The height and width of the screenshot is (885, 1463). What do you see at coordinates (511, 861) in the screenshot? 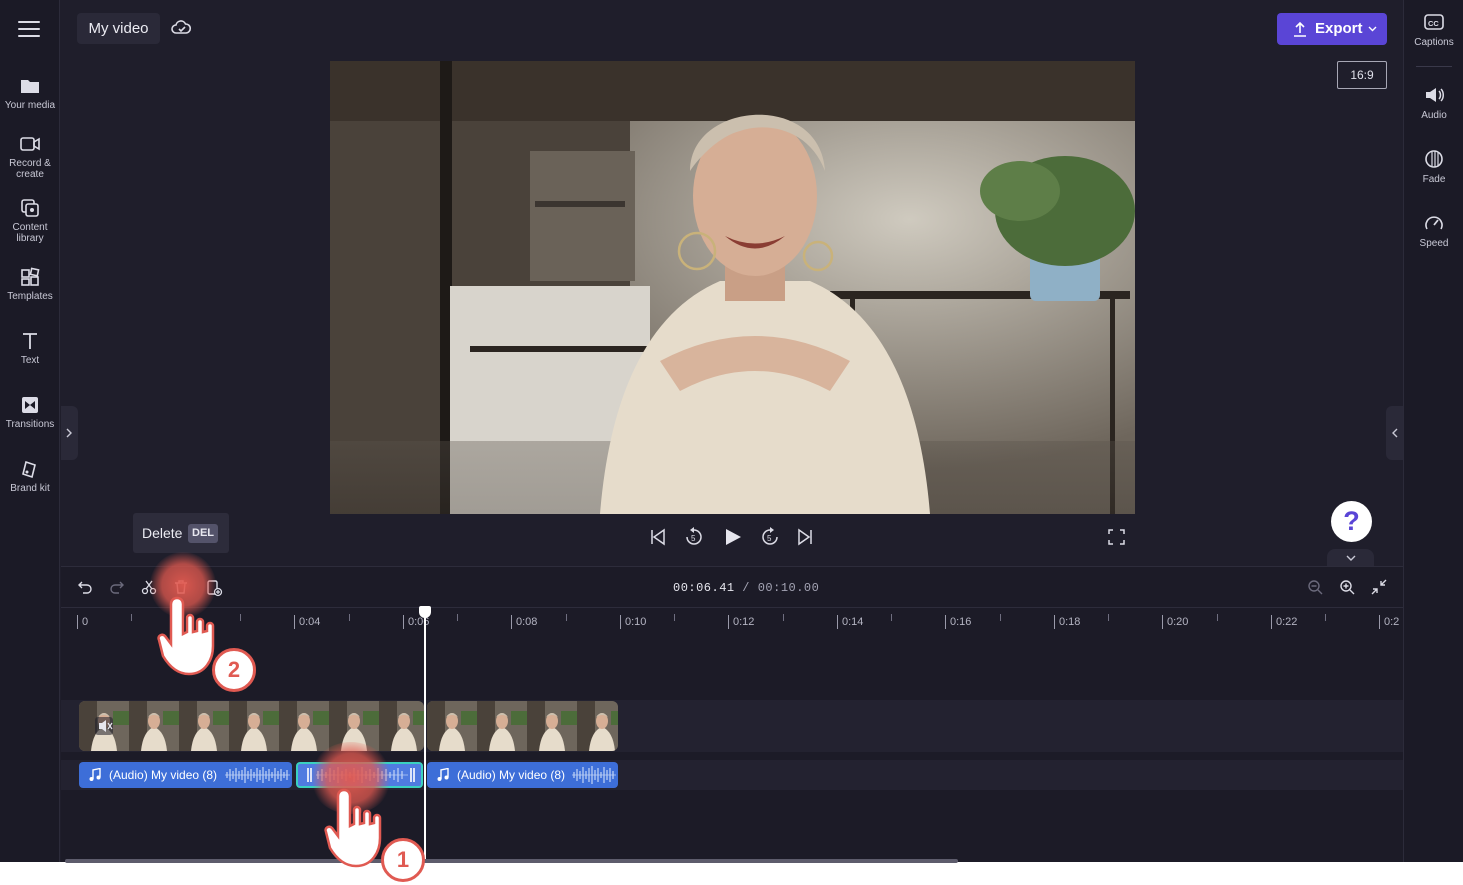
I see `horizontal-scrollbar` at bounding box center [511, 861].